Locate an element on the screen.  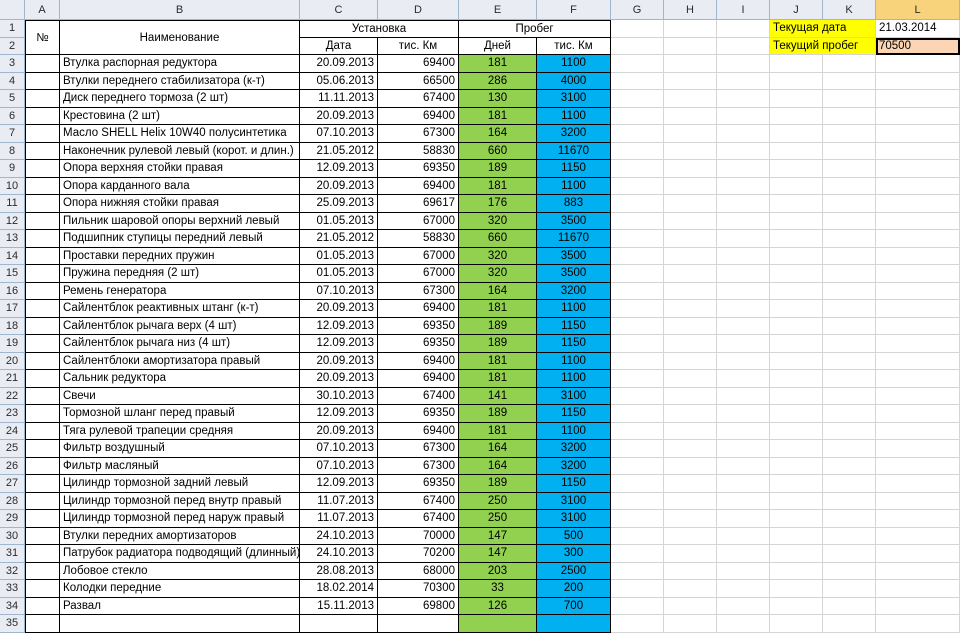
part-name-cell: Пильник шаровой опоры верхний левый is located at coordinates (180, 221).